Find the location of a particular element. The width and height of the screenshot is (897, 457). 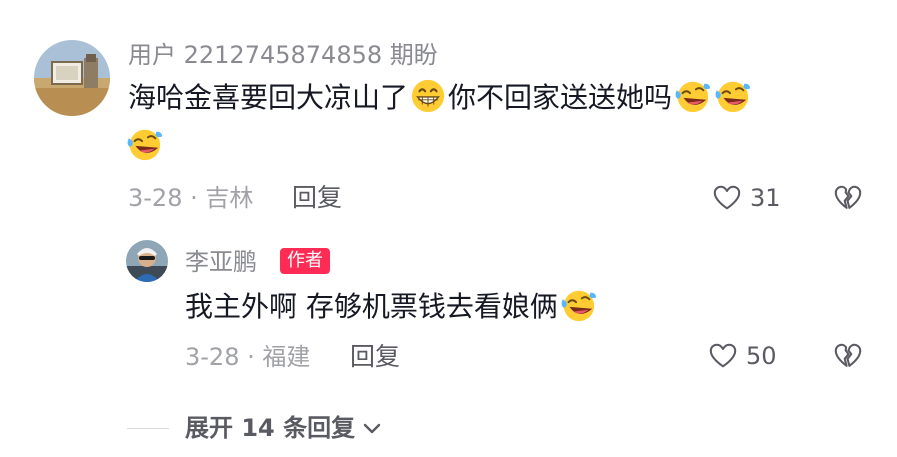

comment-text-line2 is located at coordinates (144, 146).